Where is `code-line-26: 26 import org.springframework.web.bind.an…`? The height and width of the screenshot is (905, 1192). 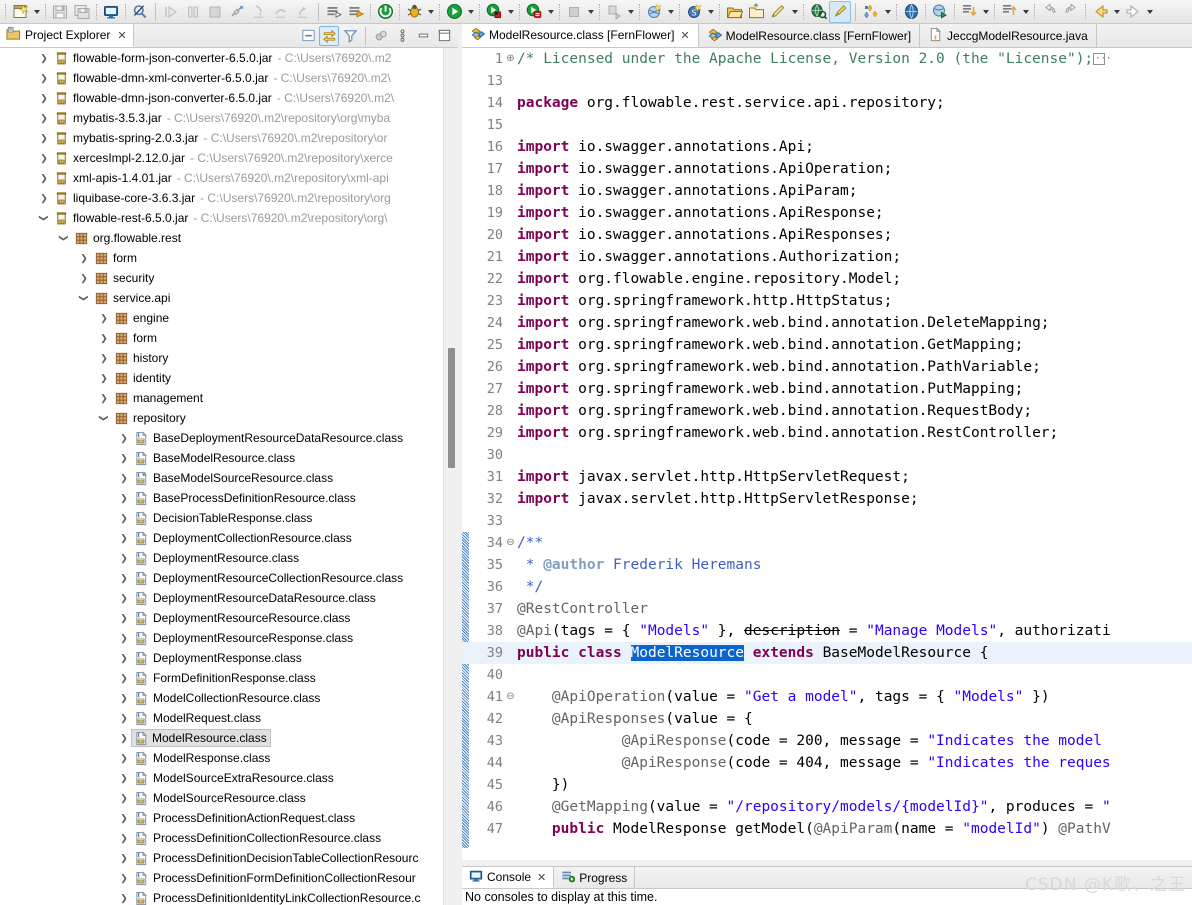
code-line-26: 26 import org.springframework.web.bind.an… is located at coordinates (827, 367).